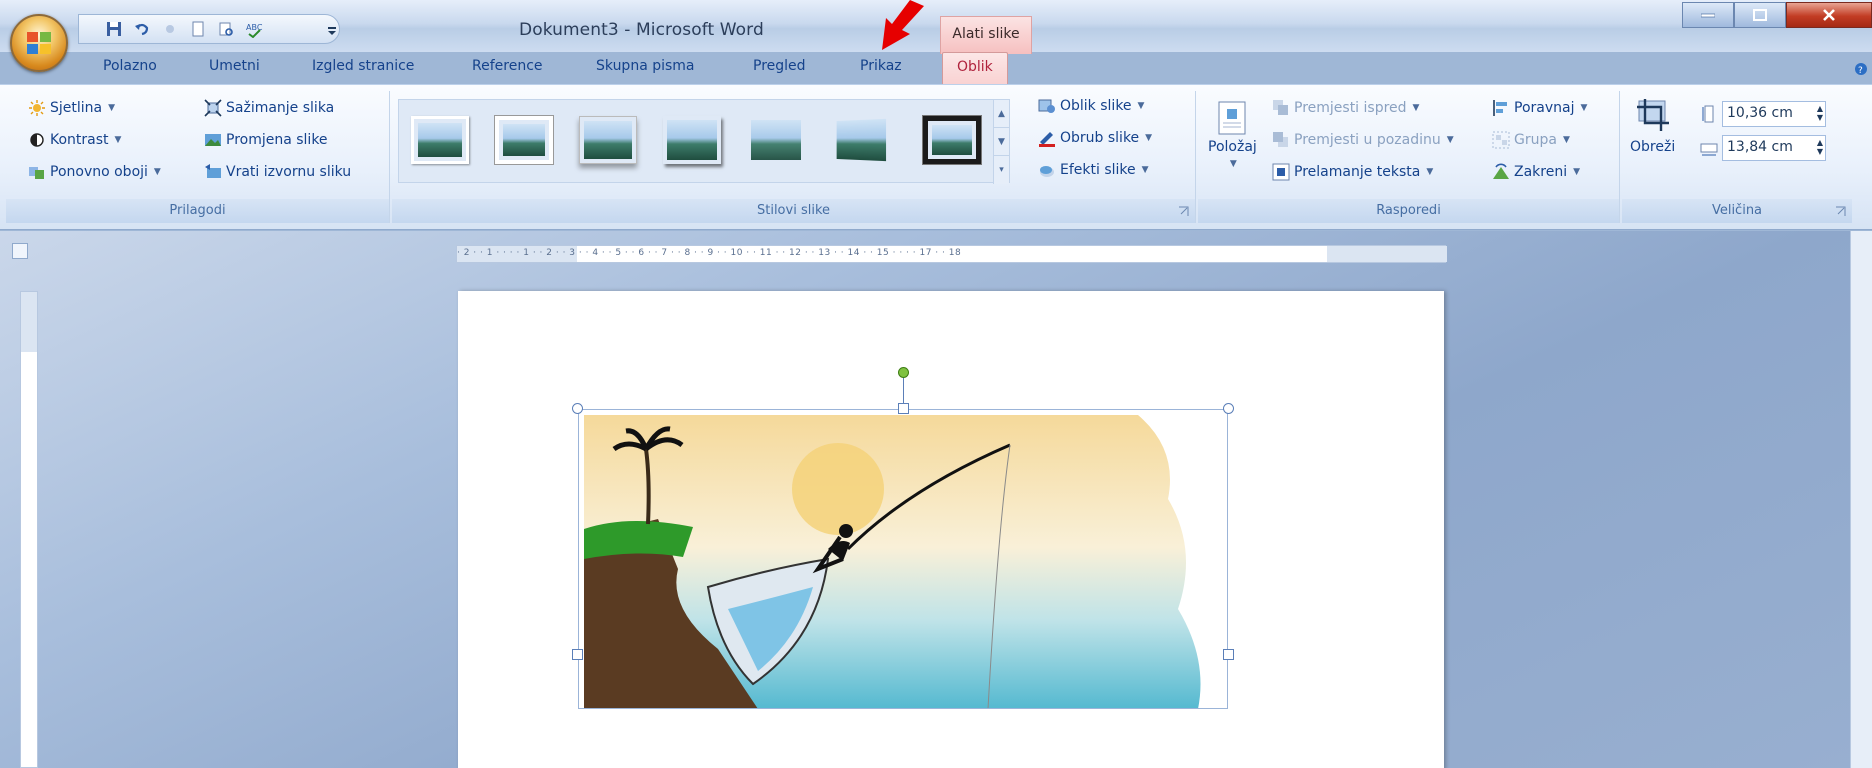 The height and width of the screenshot is (768, 1872). Describe the element at coordinates (198, 29) in the screenshot. I see `new-document-icon` at that location.